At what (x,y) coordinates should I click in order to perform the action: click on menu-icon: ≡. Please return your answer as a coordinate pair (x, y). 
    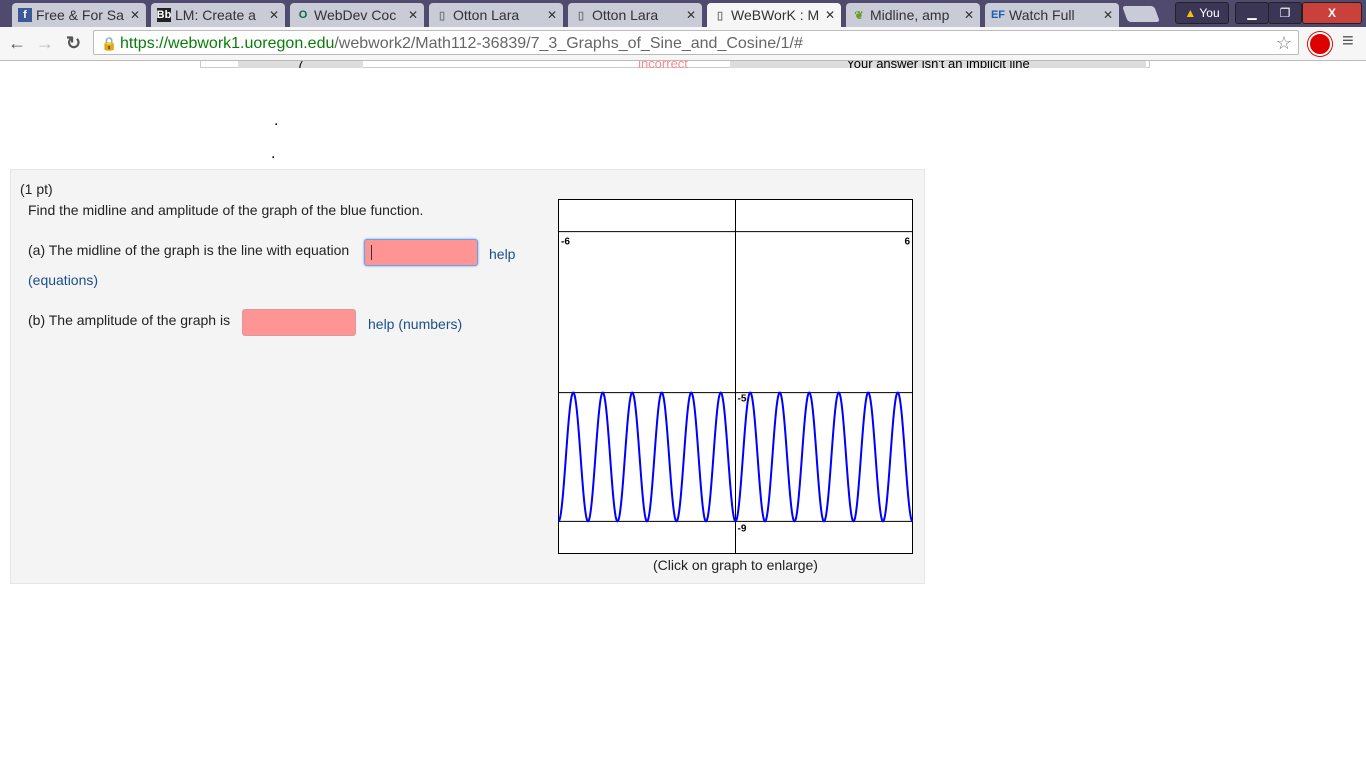
    Looking at the image, I should click on (1348, 41).